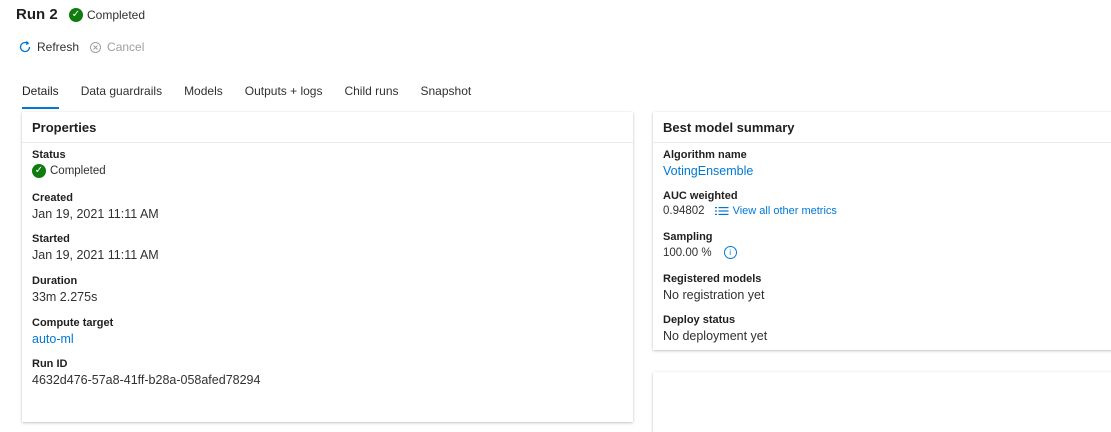 The height and width of the screenshot is (432, 1111). I want to click on properties-title: Properties, so click(327, 127).